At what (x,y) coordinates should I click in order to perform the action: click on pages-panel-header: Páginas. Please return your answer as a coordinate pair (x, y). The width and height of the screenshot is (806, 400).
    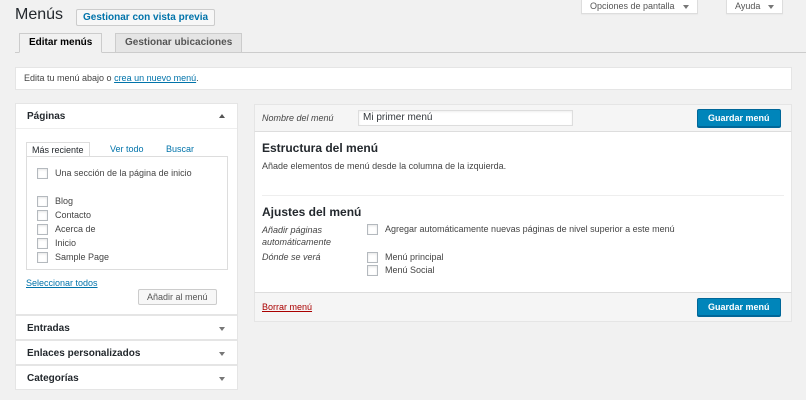
    Looking at the image, I should click on (126, 116).